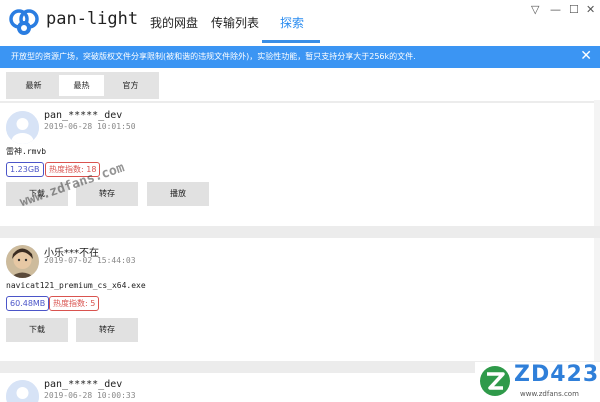 The width and height of the screenshot is (600, 402). What do you see at coordinates (26, 151) in the screenshot?
I see `post-filename: 雷神.rmvb` at bounding box center [26, 151].